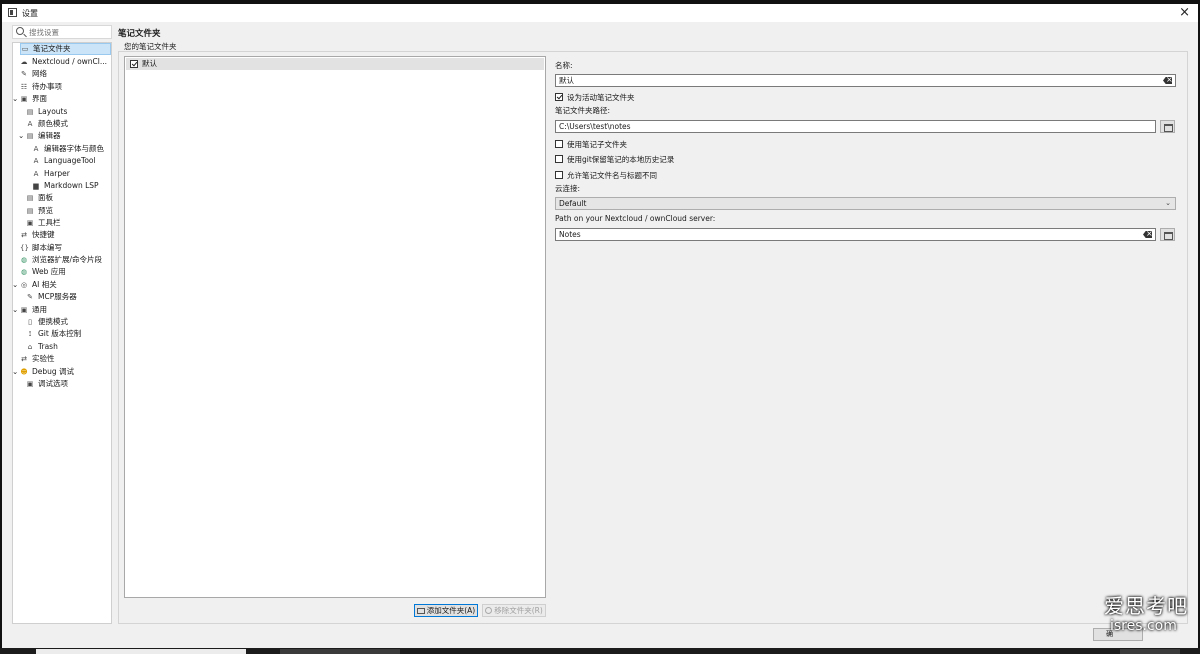  I want to click on preview-icon: ▤, so click(30, 211).